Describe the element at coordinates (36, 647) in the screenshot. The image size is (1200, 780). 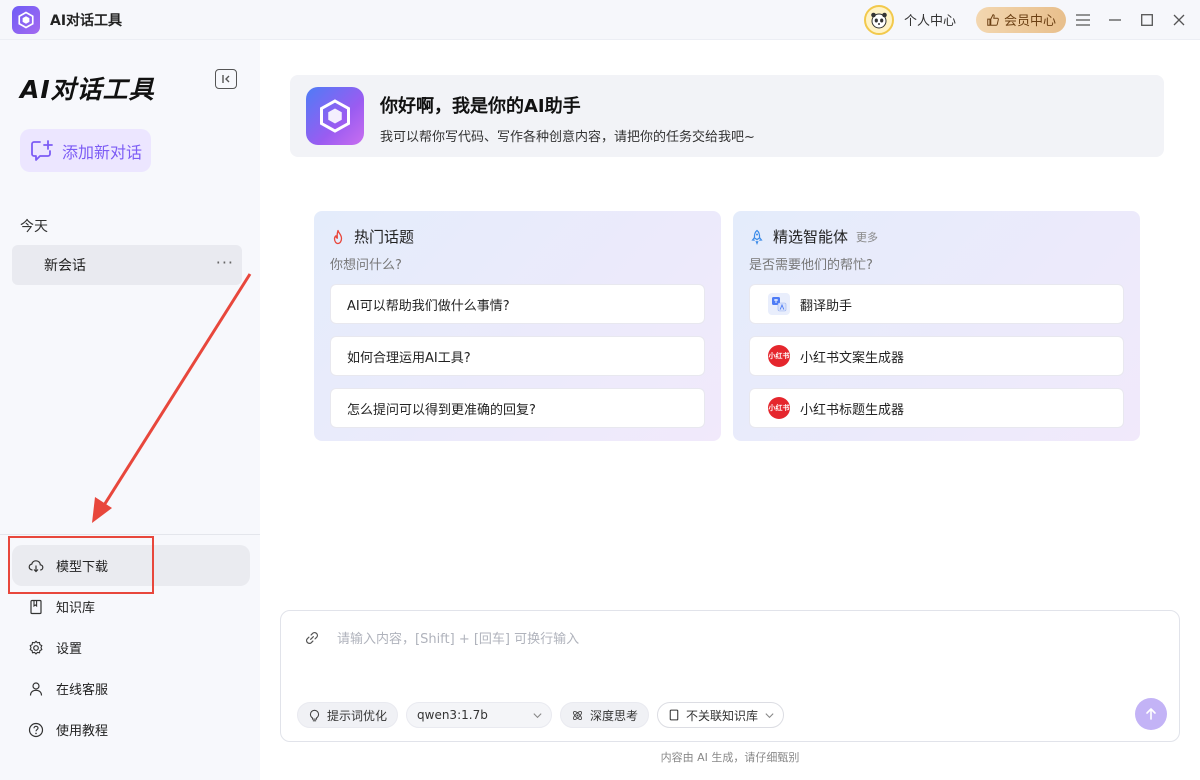
I see `gear-icon` at that location.